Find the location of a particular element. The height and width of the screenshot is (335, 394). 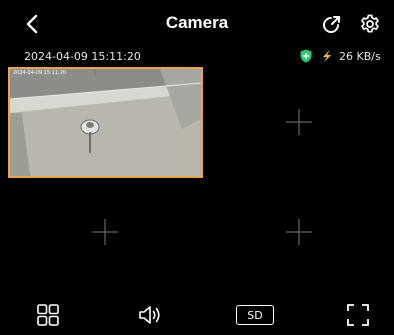

bottom-toolbar: SD is located at coordinates (197, 316).